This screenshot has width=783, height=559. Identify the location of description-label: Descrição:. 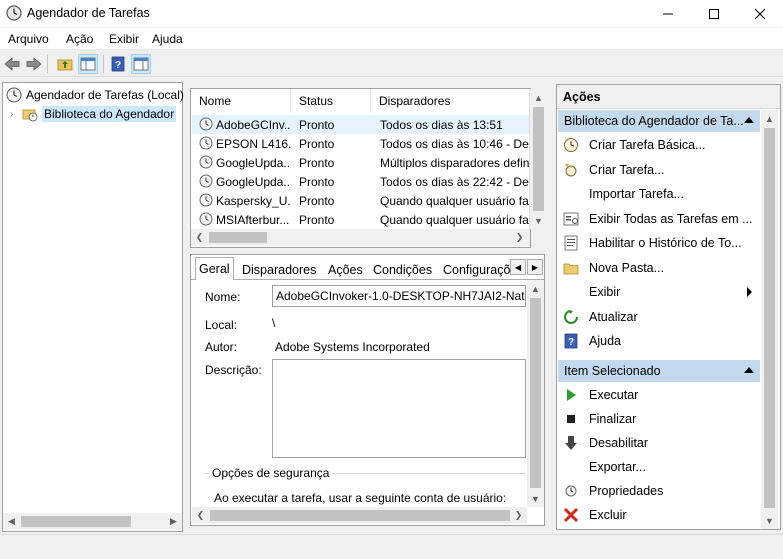
(233, 370).